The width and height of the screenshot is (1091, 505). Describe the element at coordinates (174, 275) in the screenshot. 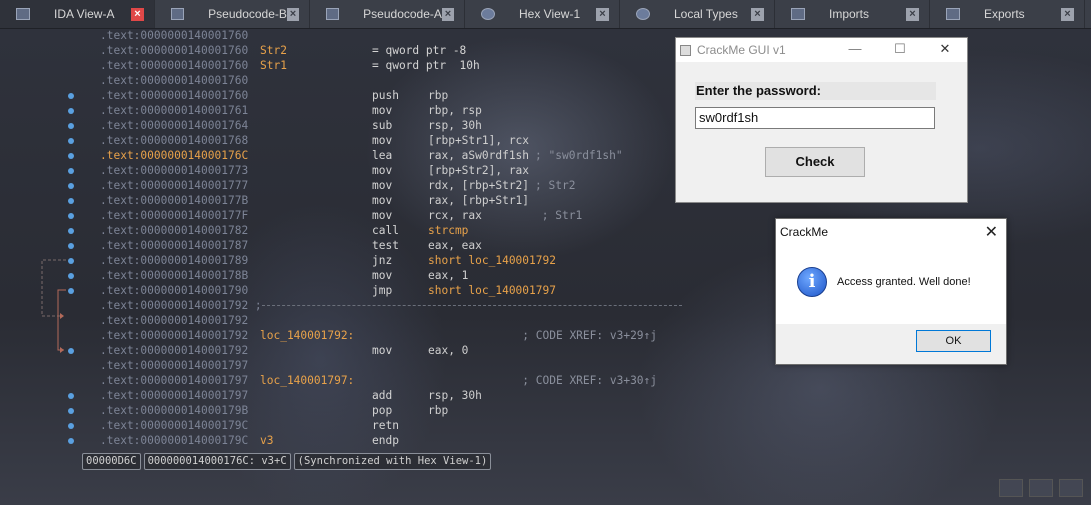

I see `row-address: .text:000000014000178B` at that location.